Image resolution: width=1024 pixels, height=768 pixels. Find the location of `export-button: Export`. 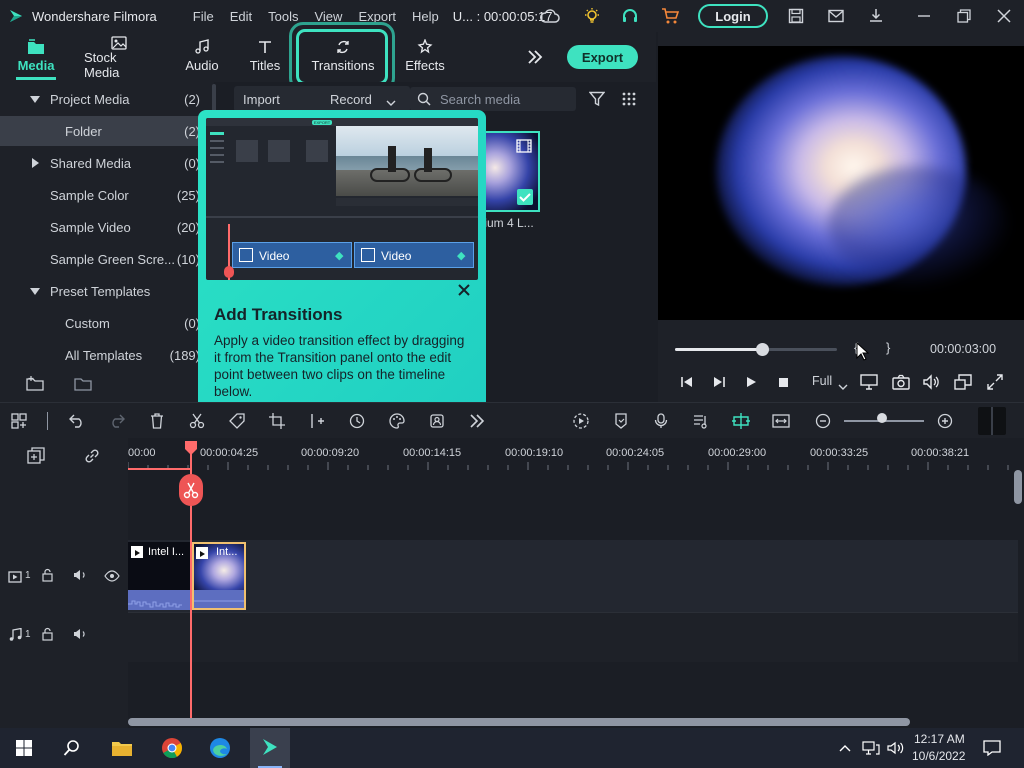

export-button: Export is located at coordinates (602, 57).